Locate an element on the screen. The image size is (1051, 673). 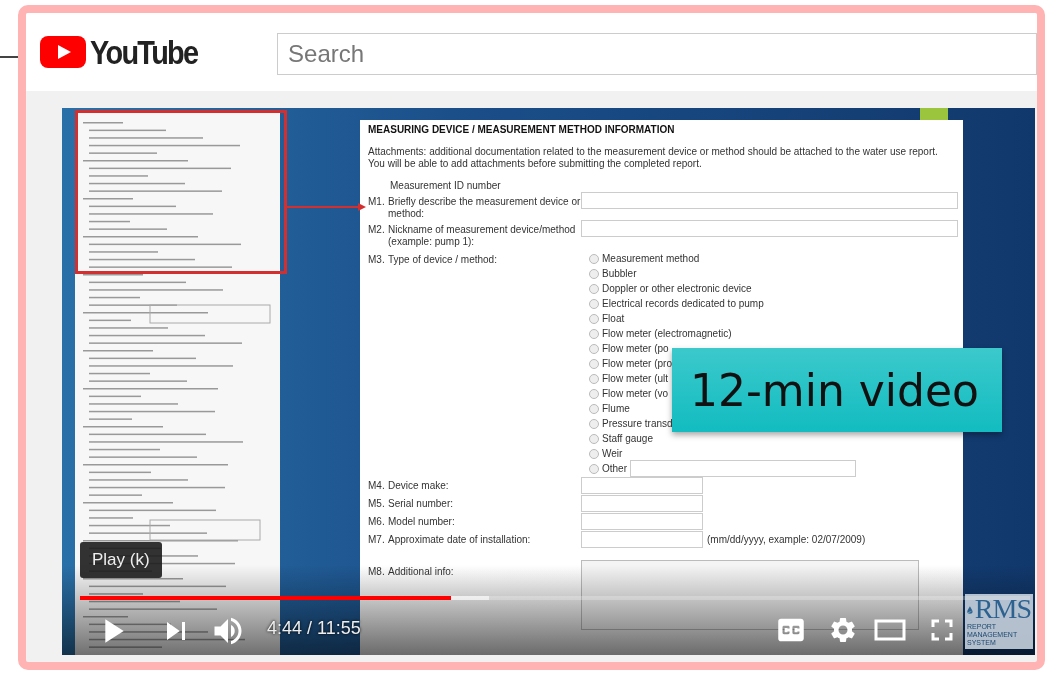
field-number: M7. is located at coordinates (377, 540).